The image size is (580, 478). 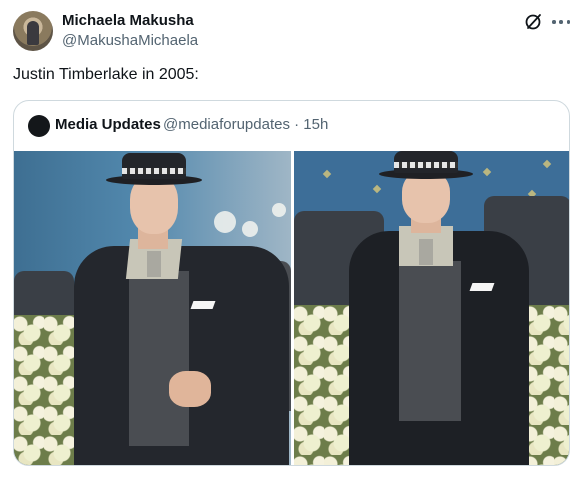 What do you see at coordinates (246, 124) in the screenshot?
I see `quoted-author-meta: @mediaforupdates · 15h` at bounding box center [246, 124].